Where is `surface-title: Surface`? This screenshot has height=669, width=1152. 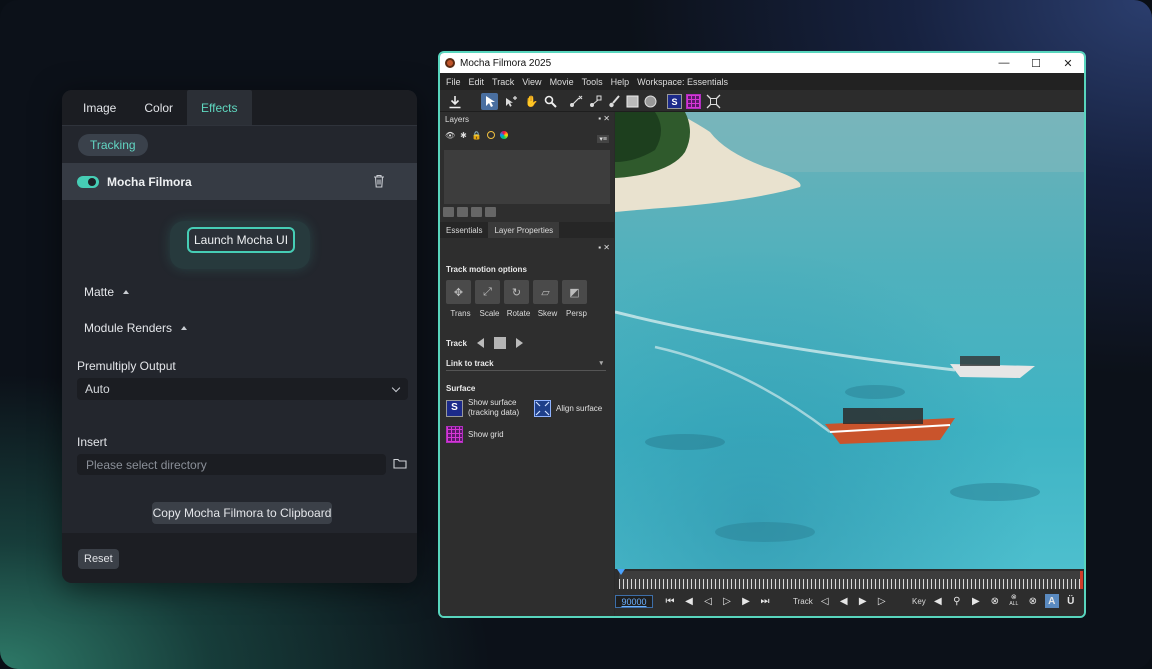
surface-title: Surface is located at coordinates (461, 388).